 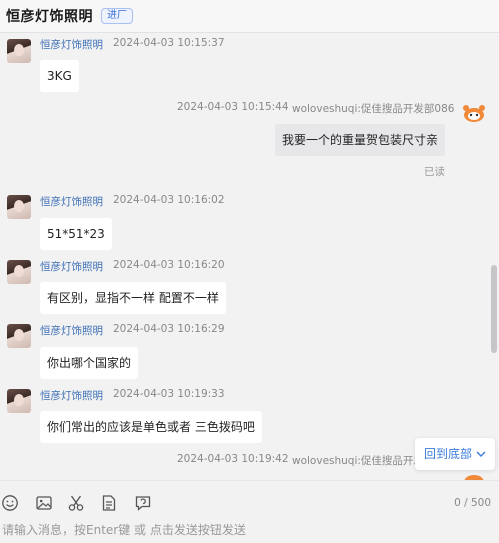 What do you see at coordinates (169, 200) in the screenshot?
I see `message-time: 2024-04-03 10:16:02` at bounding box center [169, 200].